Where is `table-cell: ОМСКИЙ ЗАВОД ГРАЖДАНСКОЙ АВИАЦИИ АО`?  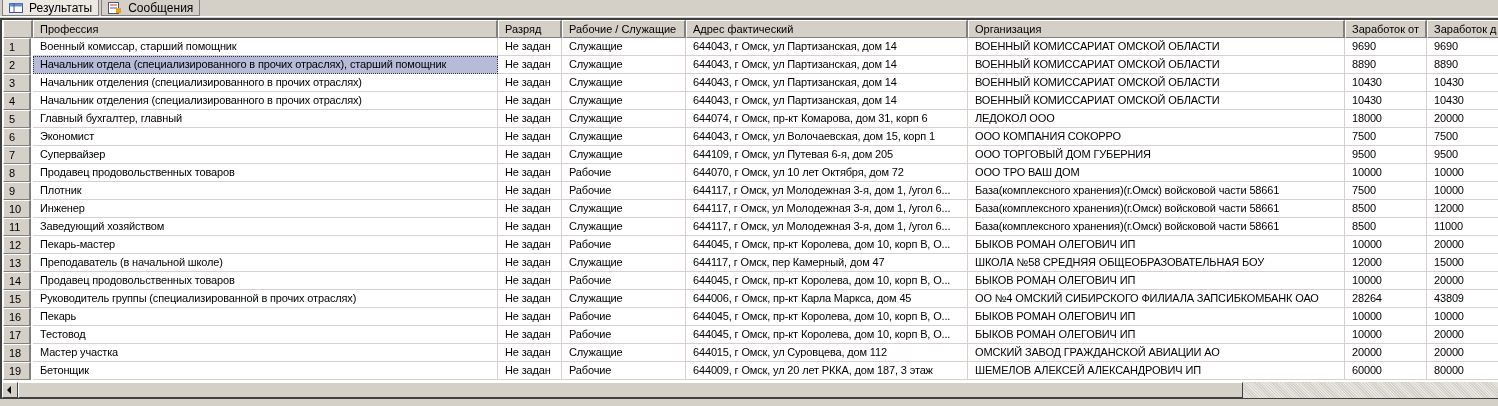 table-cell: ОМСКИЙ ЗАВОД ГРАЖДАНСКОЙ АВИАЦИИ АО is located at coordinates (1156, 353).